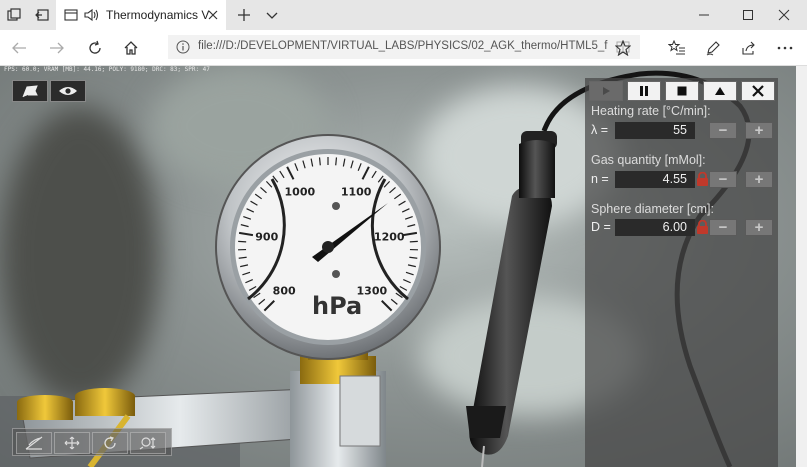  What do you see at coordinates (300, 192) in the screenshot?
I see `gauge-scale-label: 1000` at bounding box center [300, 192].